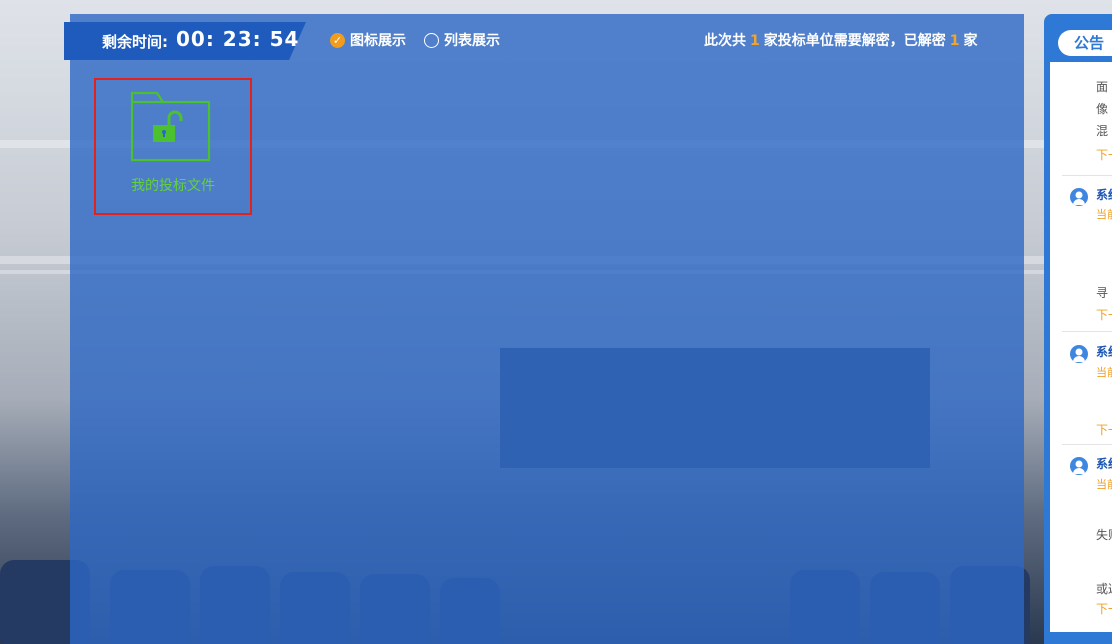 Image resolution: width=1112 pixels, height=644 pixels. I want to click on notice-intro-line: 混, so click(1102, 131).